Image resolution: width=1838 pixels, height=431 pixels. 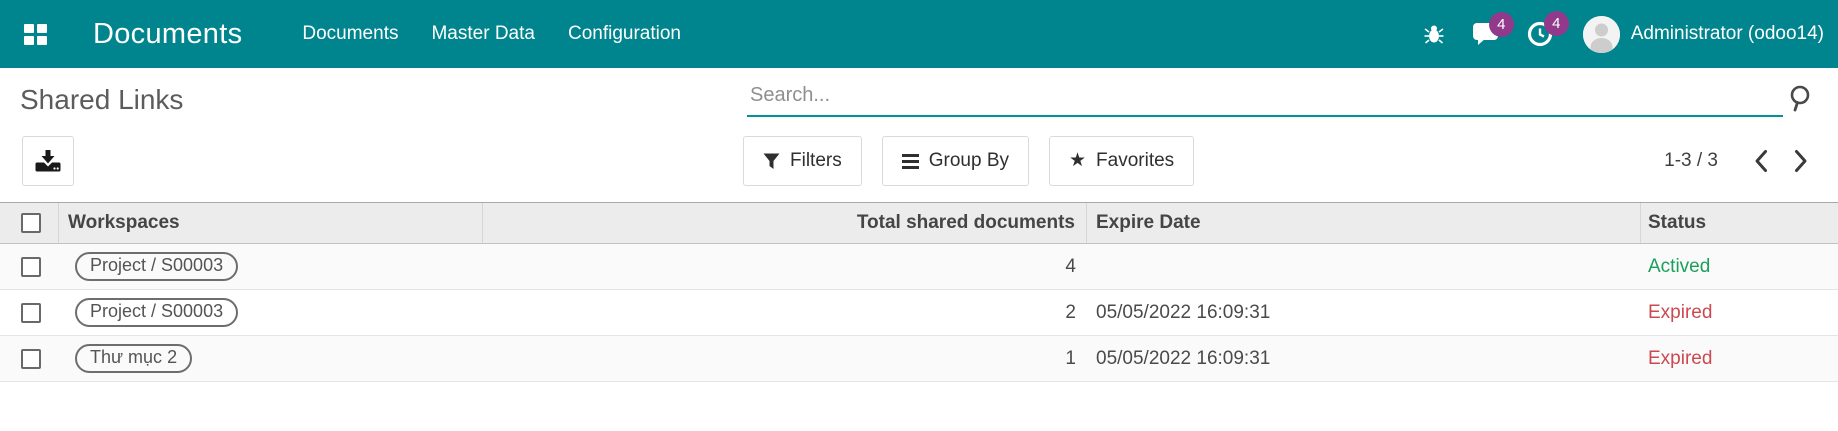 I want to click on messages-menu: 4, so click(x=1493, y=29).